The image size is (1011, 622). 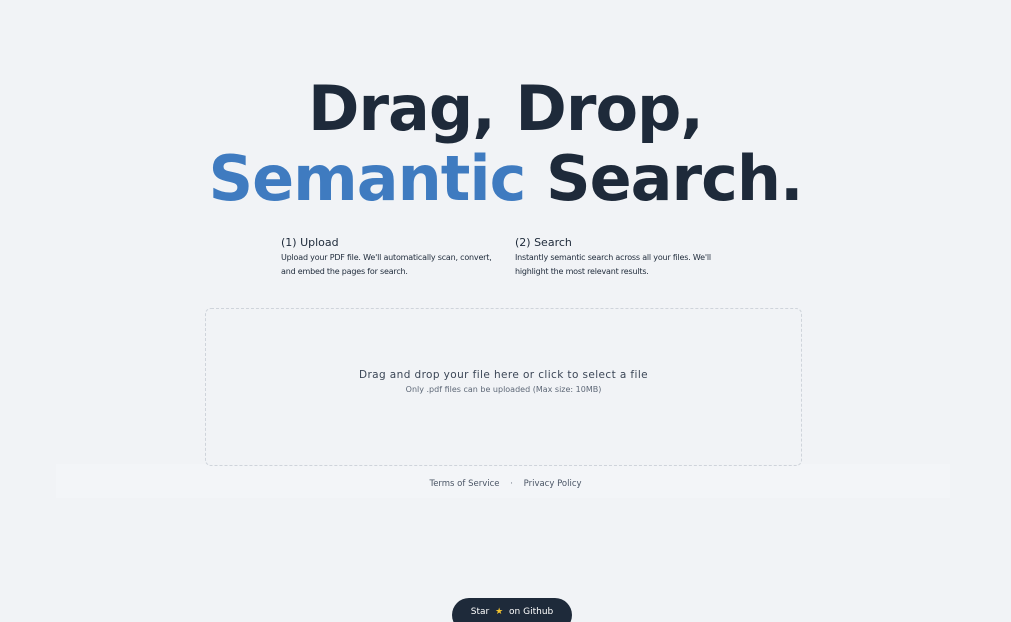 What do you see at coordinates (505, 484) in the screenshot?
I see `footer-links: Terms of Service · Privacy Policy` at bounding box center [505, 484].